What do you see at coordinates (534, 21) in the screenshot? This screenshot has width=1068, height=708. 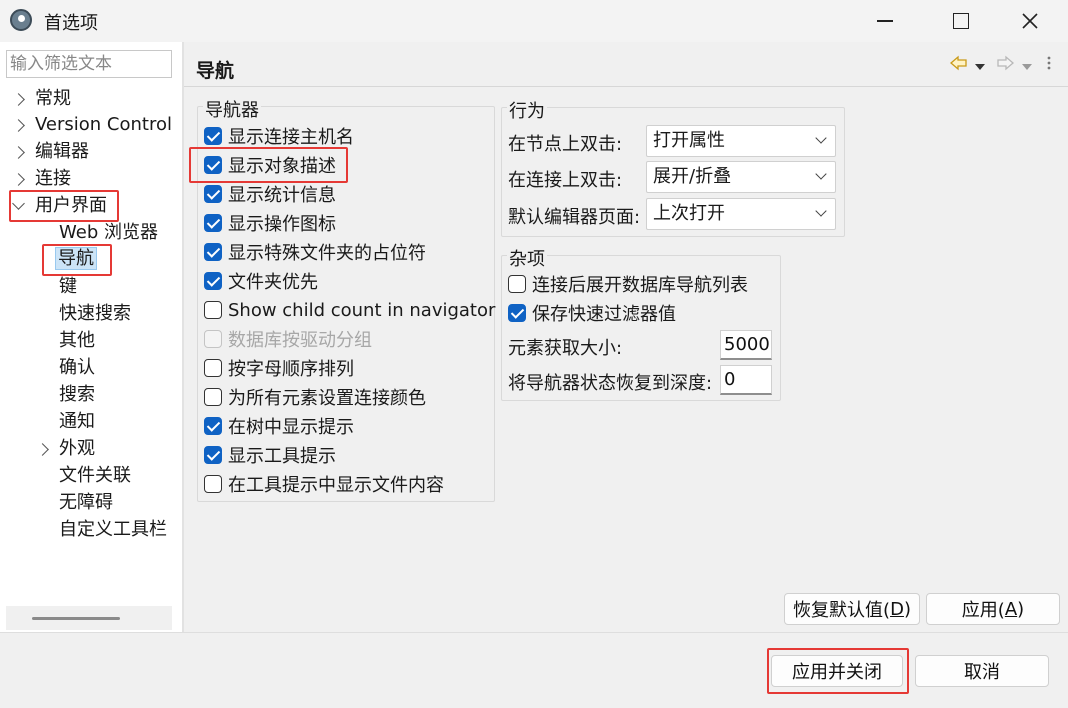 I see `title-bar: 首选项` at bounding box center [534, 21].